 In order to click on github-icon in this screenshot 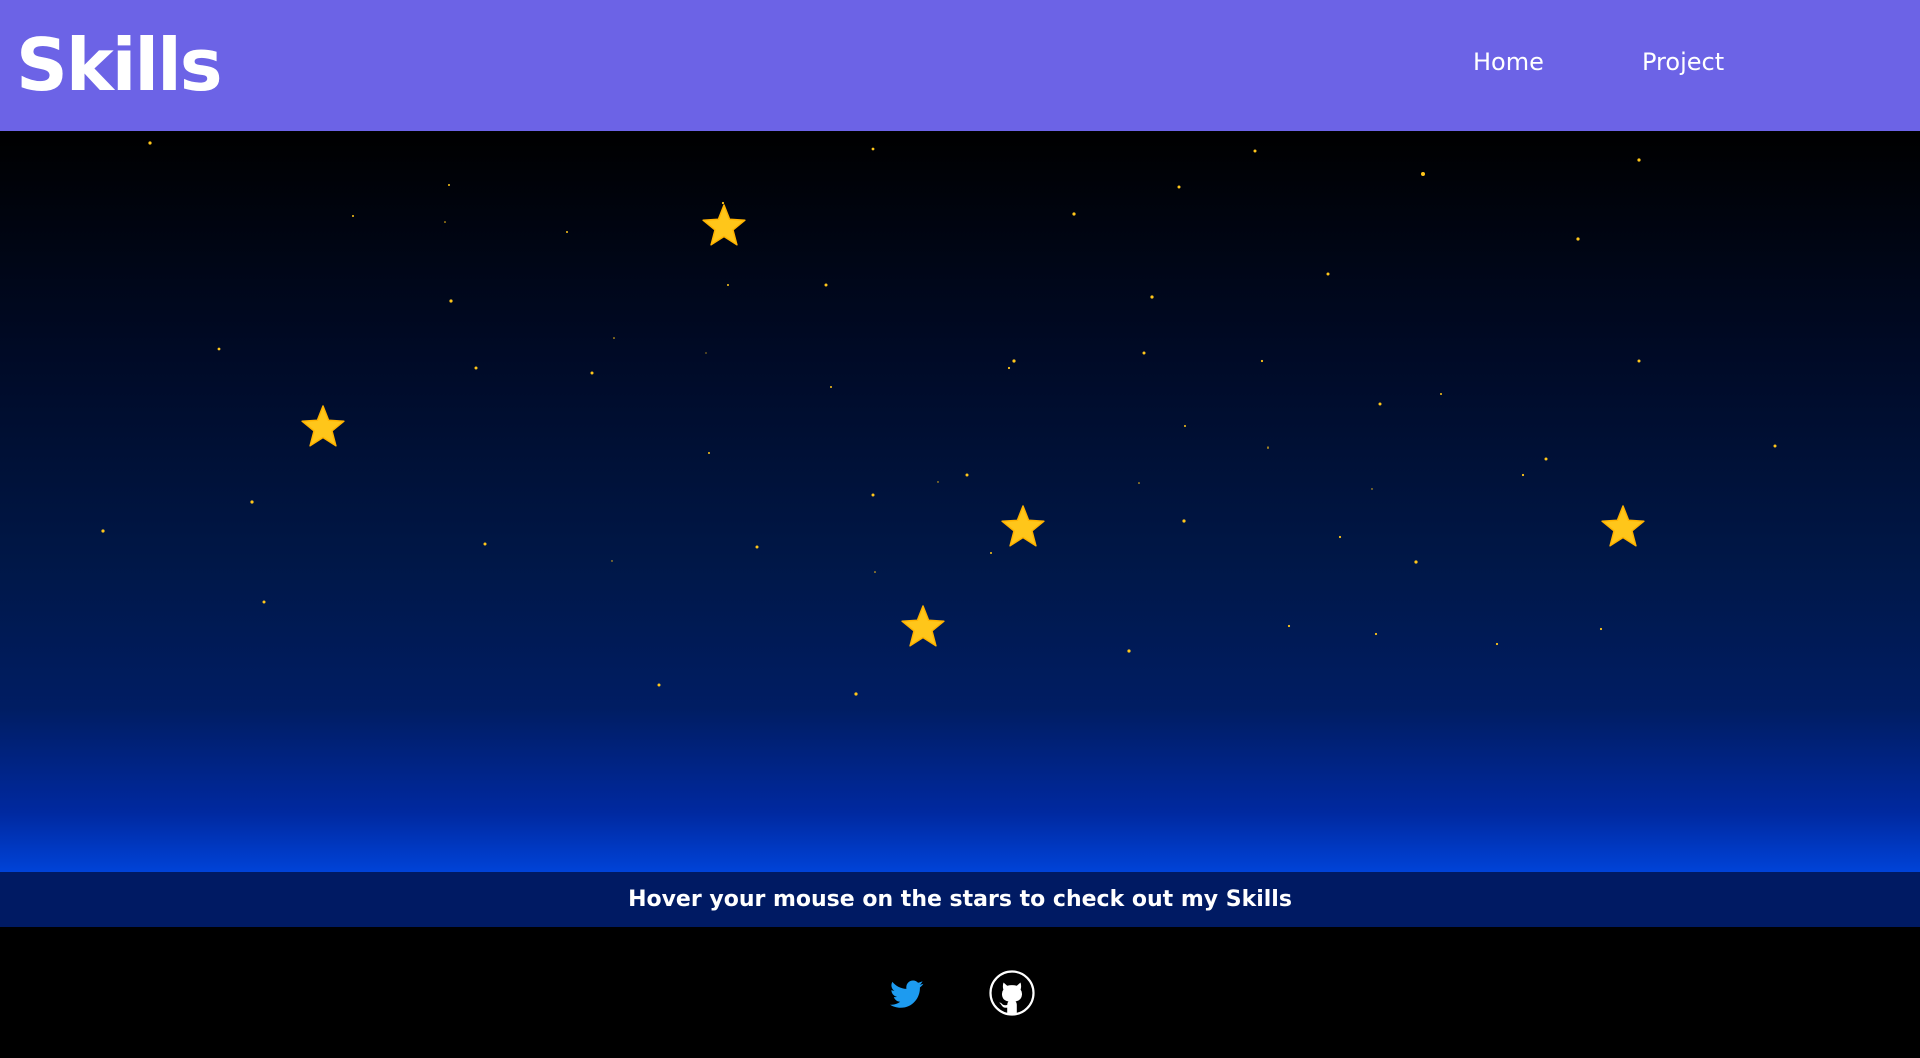, I will do `click(1012, 993)`.